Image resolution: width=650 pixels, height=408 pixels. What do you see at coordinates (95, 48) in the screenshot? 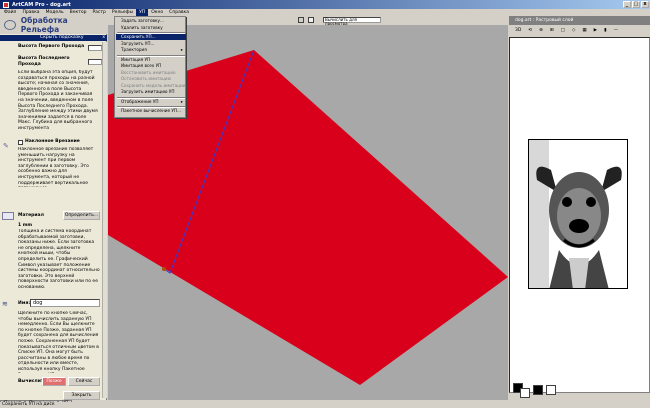
I see `first-pass-height-input` at bounding box center [95, 48].